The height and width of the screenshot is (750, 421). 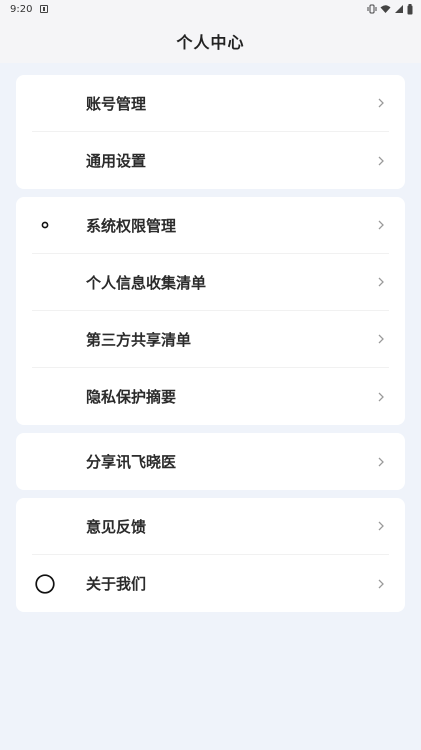 I want to click on menu-item-account: 账号管理, so click(x=210, y=103).